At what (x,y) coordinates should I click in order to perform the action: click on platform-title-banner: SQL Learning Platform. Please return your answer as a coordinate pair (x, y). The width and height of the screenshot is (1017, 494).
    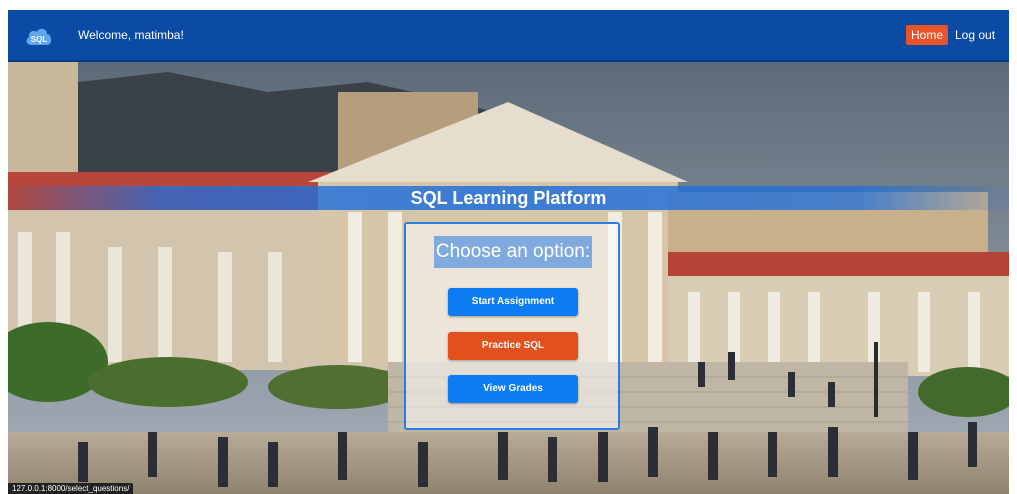
    Looking at the image, I should click on (508, 198).